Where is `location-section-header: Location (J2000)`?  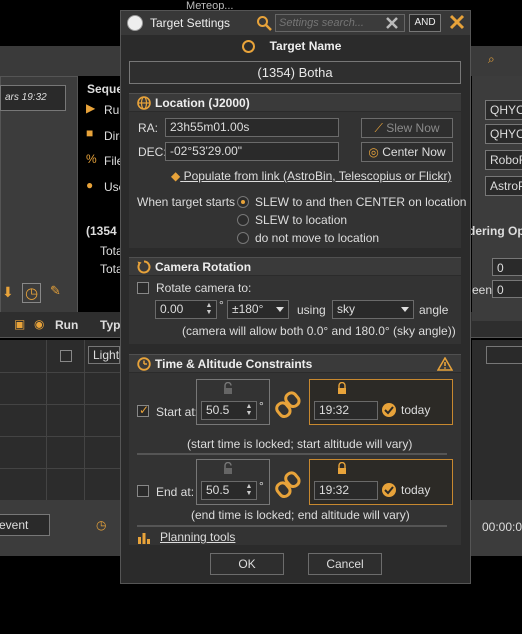 location-section-header: Location (J2000) is located at coordinates (295, 102).